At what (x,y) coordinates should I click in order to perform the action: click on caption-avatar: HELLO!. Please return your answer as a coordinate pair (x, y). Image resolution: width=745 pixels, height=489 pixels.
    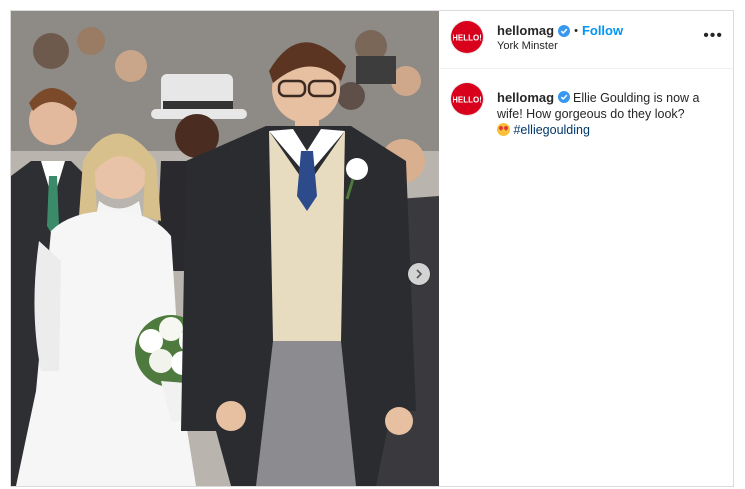
    Looking at the image, I should click on (467, 99).